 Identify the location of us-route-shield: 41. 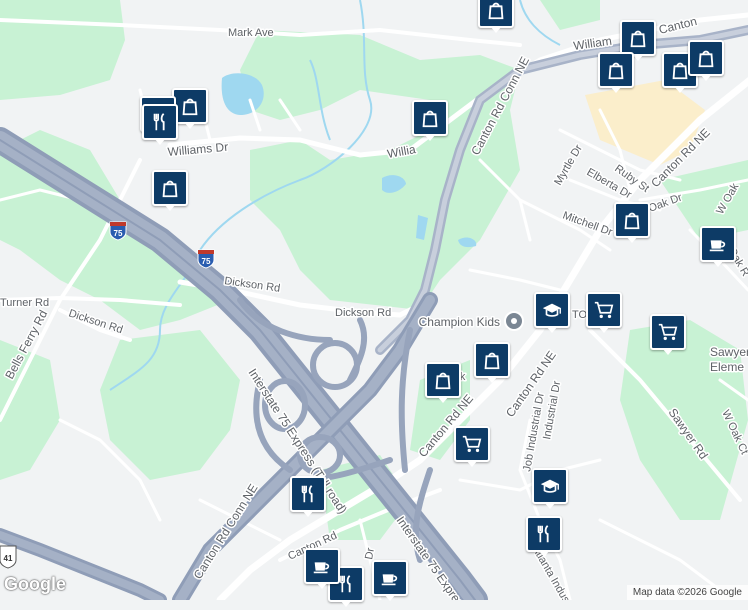
(8, 557).